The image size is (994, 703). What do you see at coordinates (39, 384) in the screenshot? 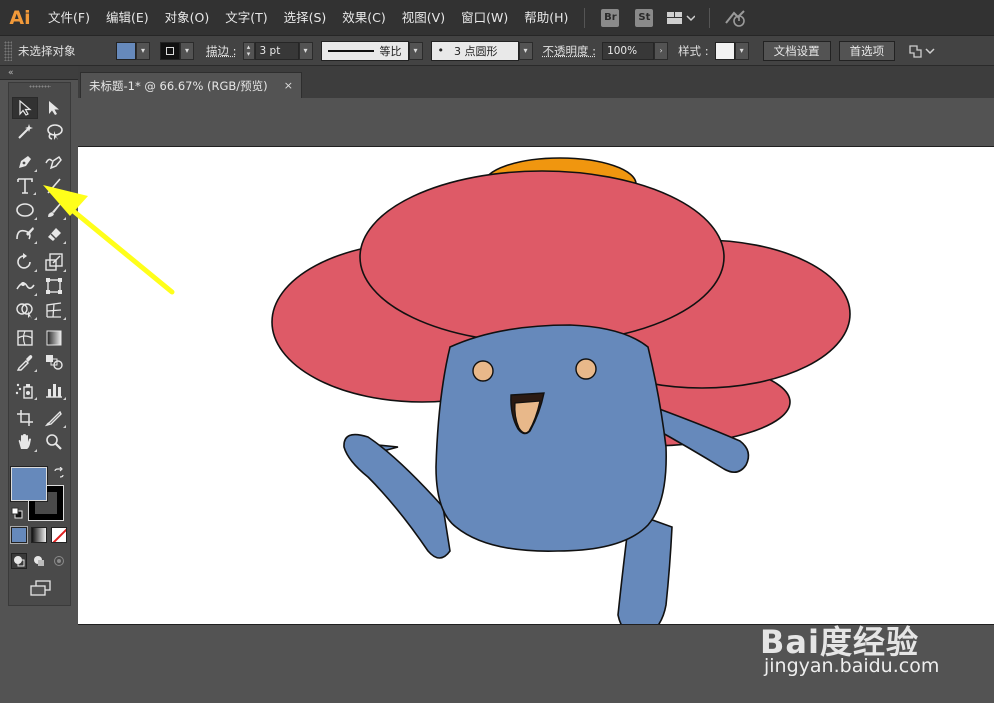
I see `tools-panel: «` at bounding box center [39, 384].